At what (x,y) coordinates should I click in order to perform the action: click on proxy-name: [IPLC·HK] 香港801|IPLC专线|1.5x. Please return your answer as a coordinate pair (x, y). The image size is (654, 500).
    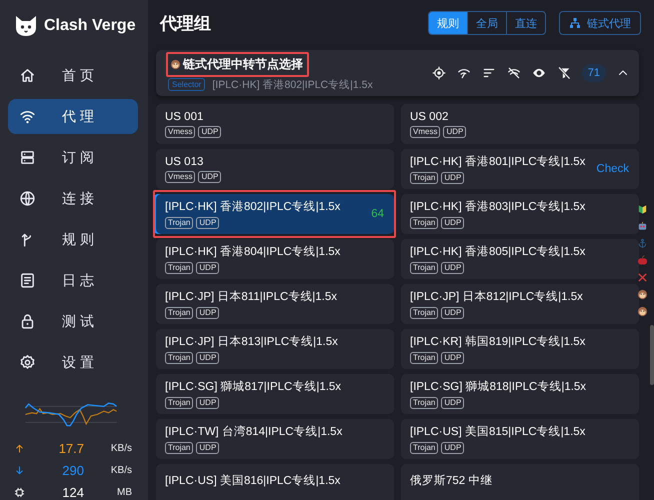
    Looking at the image, I should click on (498, 161).